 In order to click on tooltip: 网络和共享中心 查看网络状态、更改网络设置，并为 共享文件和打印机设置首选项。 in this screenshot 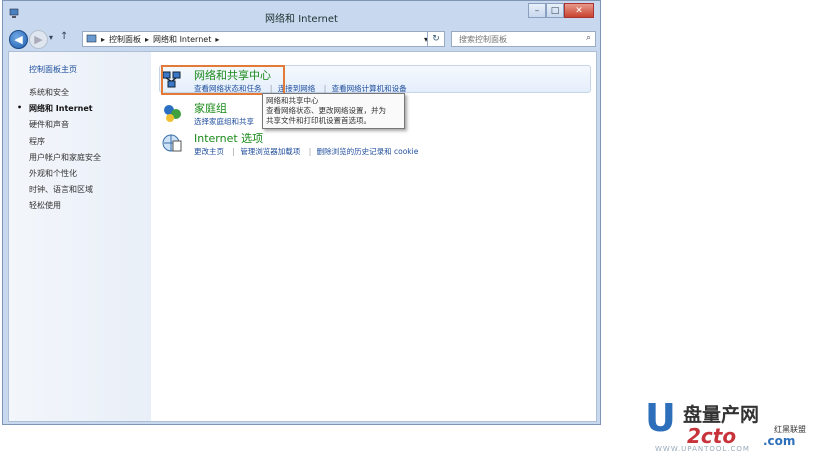, I will do `click(333, 111)`.